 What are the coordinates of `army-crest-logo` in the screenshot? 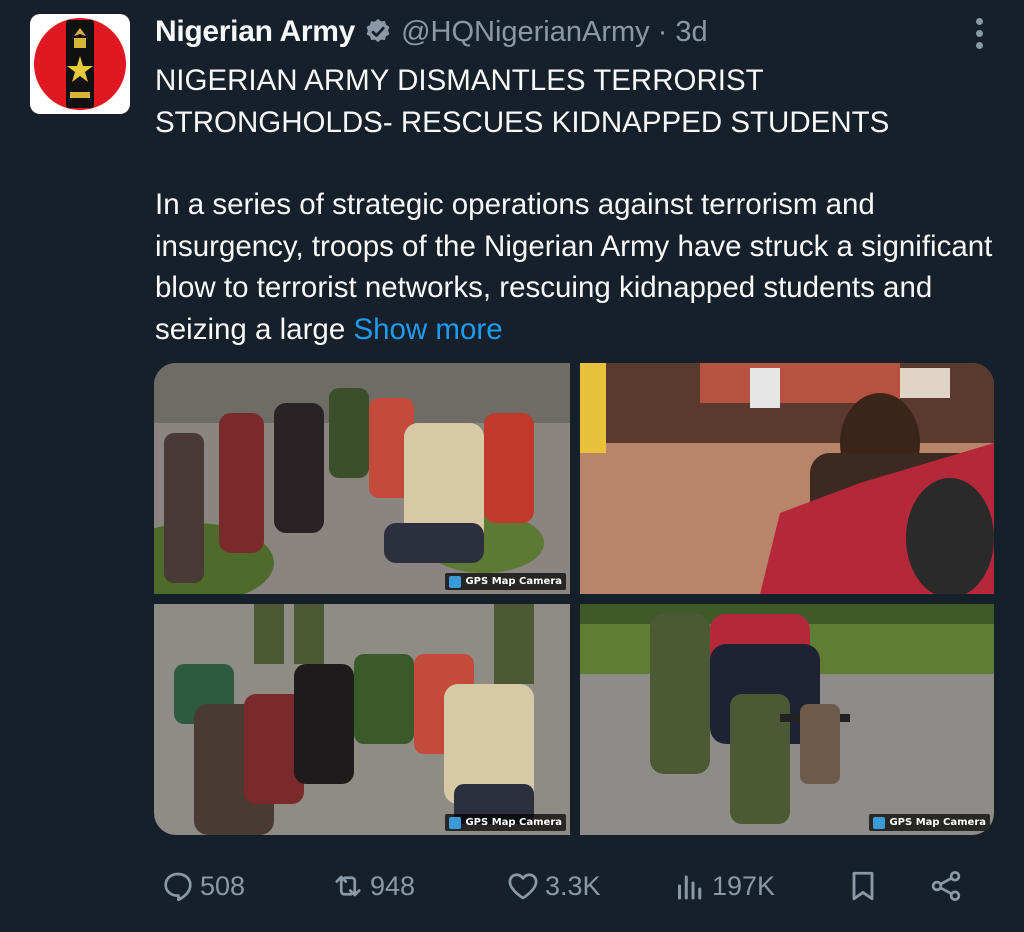 It's located at (80, 64).